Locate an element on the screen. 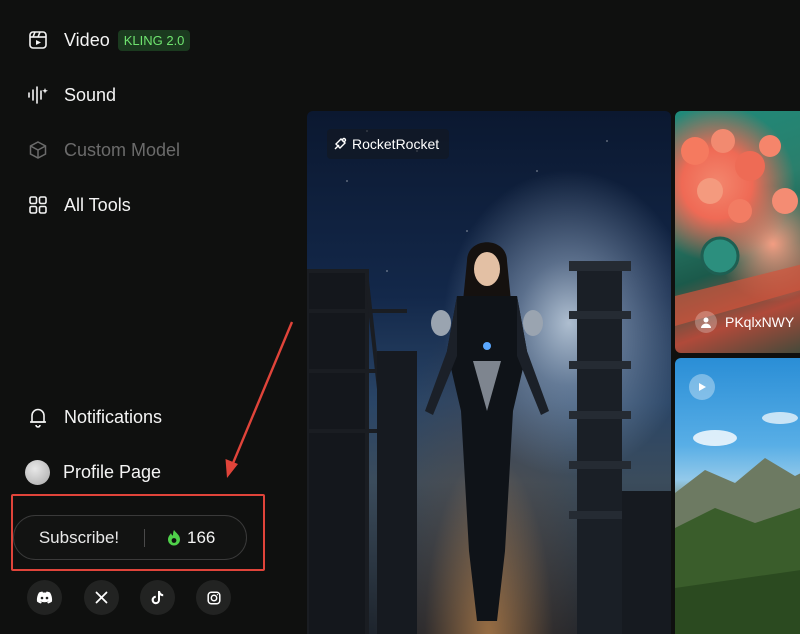 The width and height of the screenshot is (800, 634). tiktok-link is located at coordinates (157, 597).